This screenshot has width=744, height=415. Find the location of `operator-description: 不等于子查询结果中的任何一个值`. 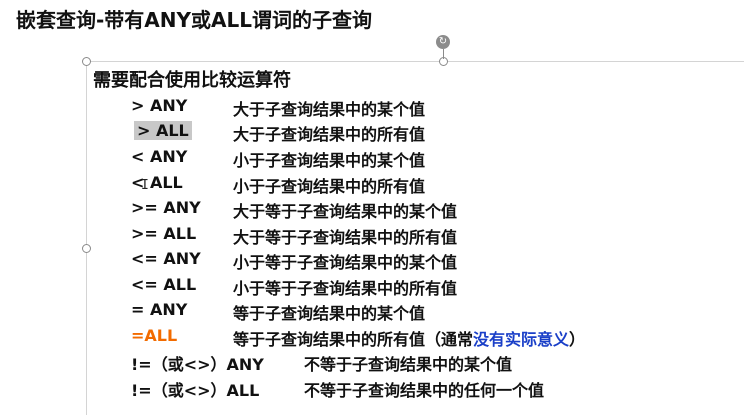

operator-description: 不等于子查询结果中的任何一个值 is located at coordinates (424, 390).